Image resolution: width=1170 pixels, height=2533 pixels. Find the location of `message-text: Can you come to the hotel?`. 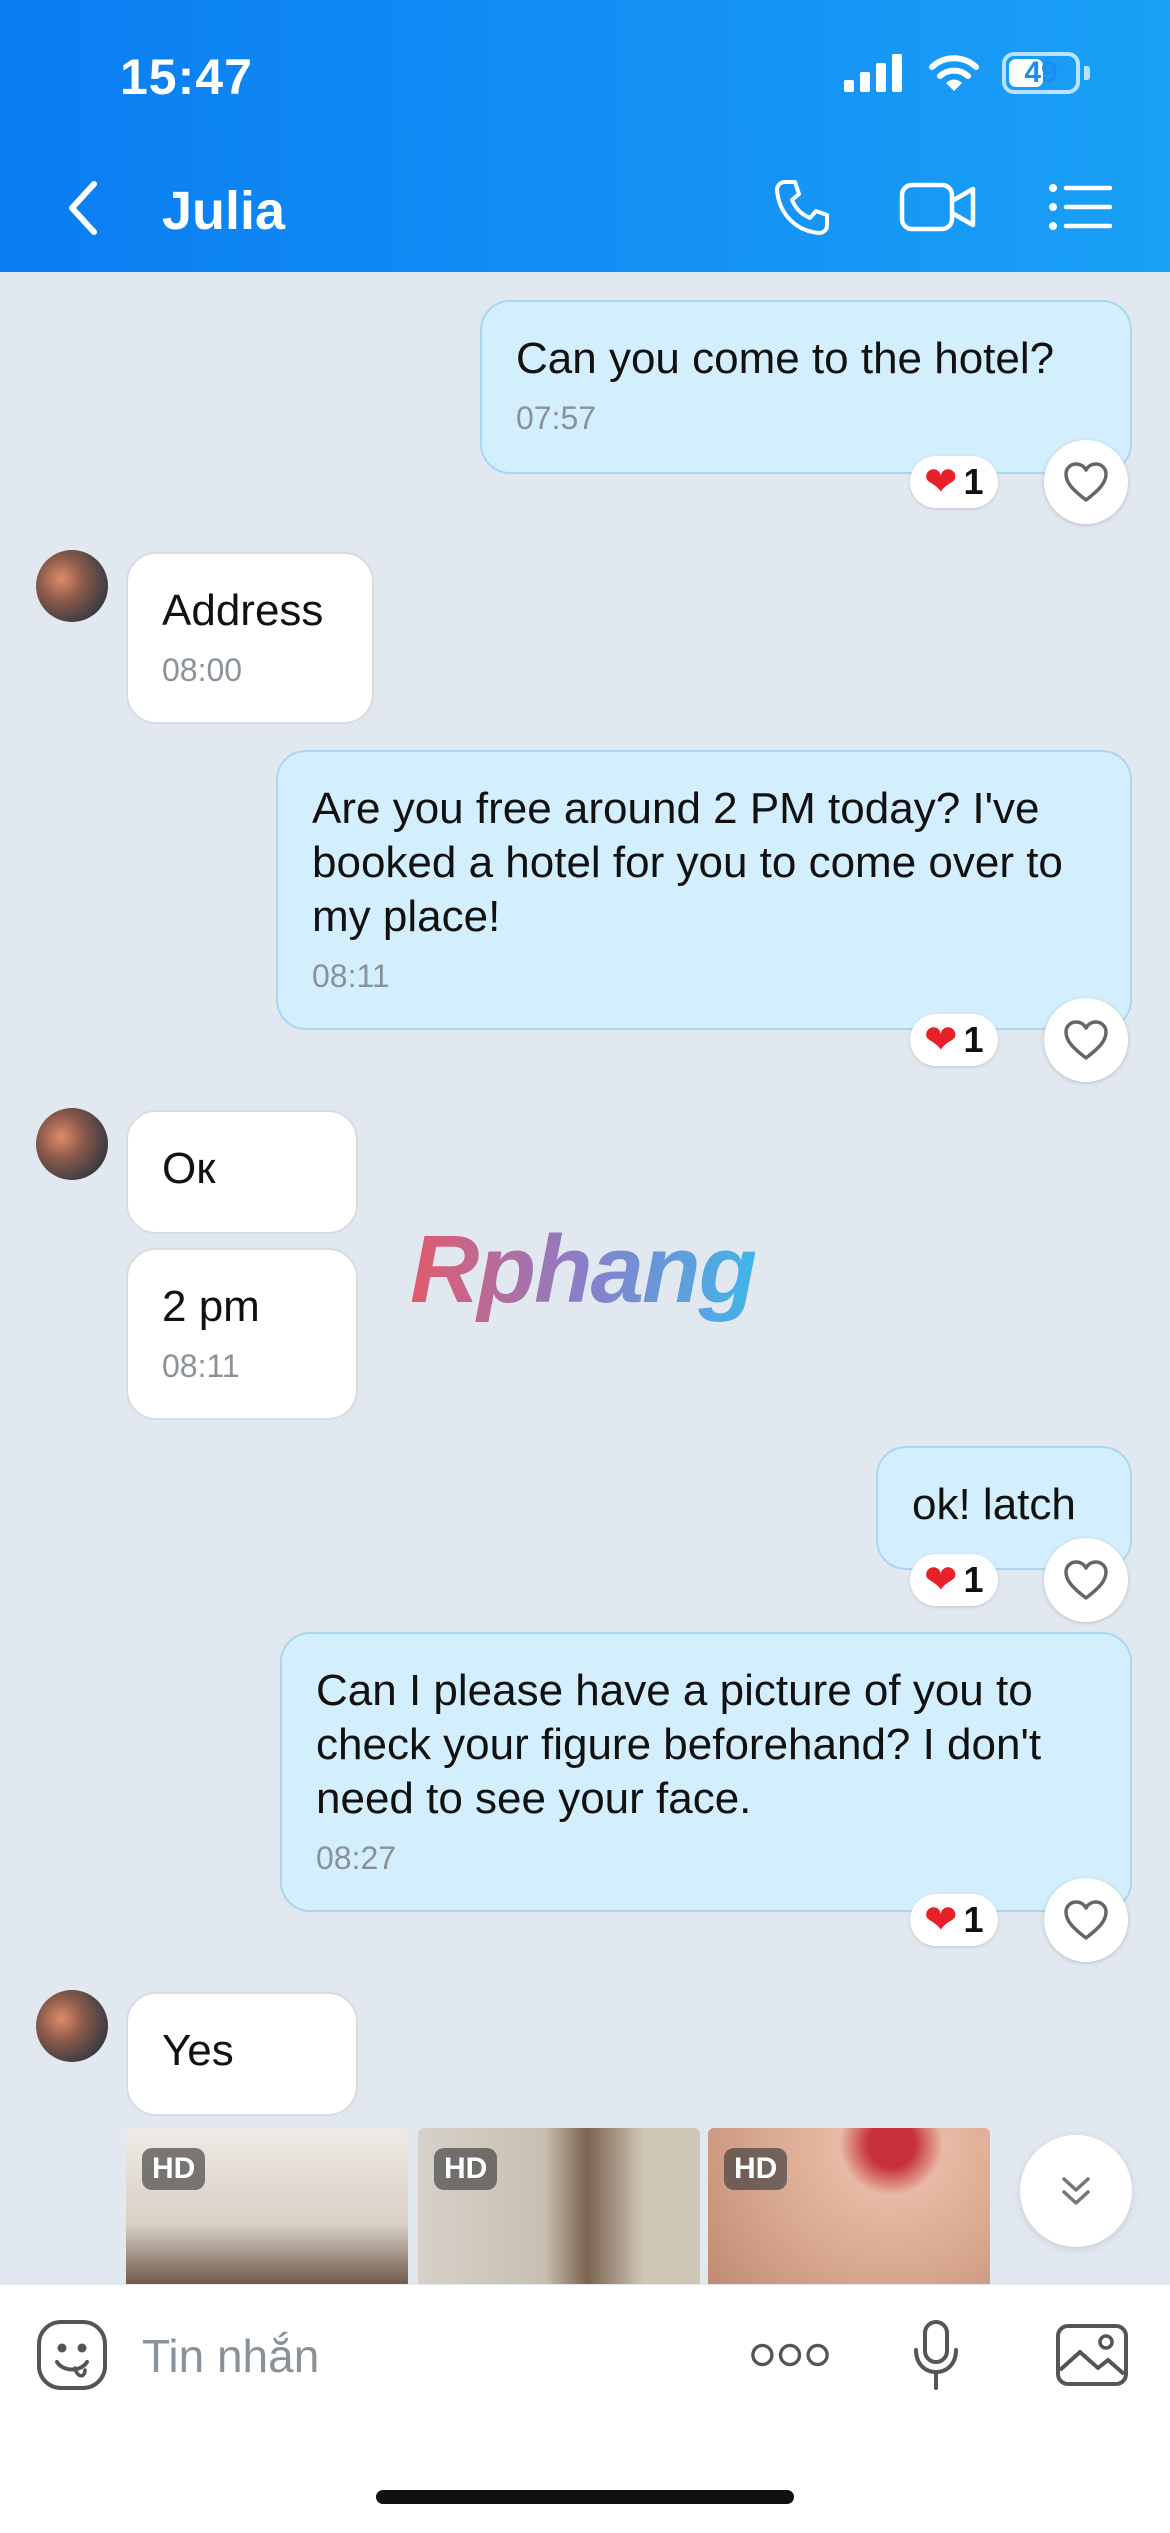

message-text: Can you come to the hotel? is located at coordinates (785, 358).